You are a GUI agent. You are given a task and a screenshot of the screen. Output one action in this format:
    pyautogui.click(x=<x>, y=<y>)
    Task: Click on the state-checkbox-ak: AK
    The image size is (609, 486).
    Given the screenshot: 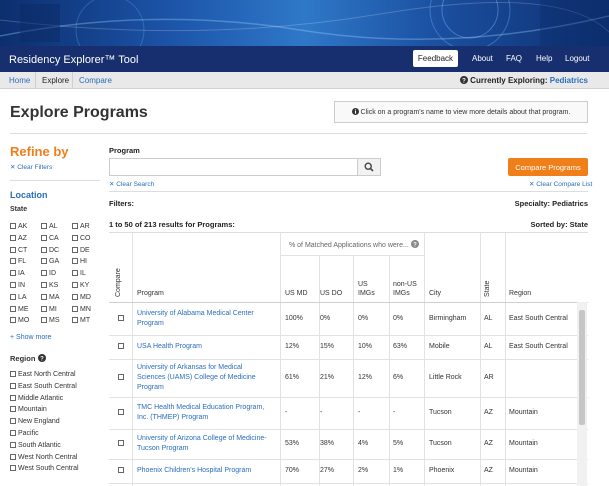 What is the action you would take?
    pyautogui.click(x=18, y=228)
    